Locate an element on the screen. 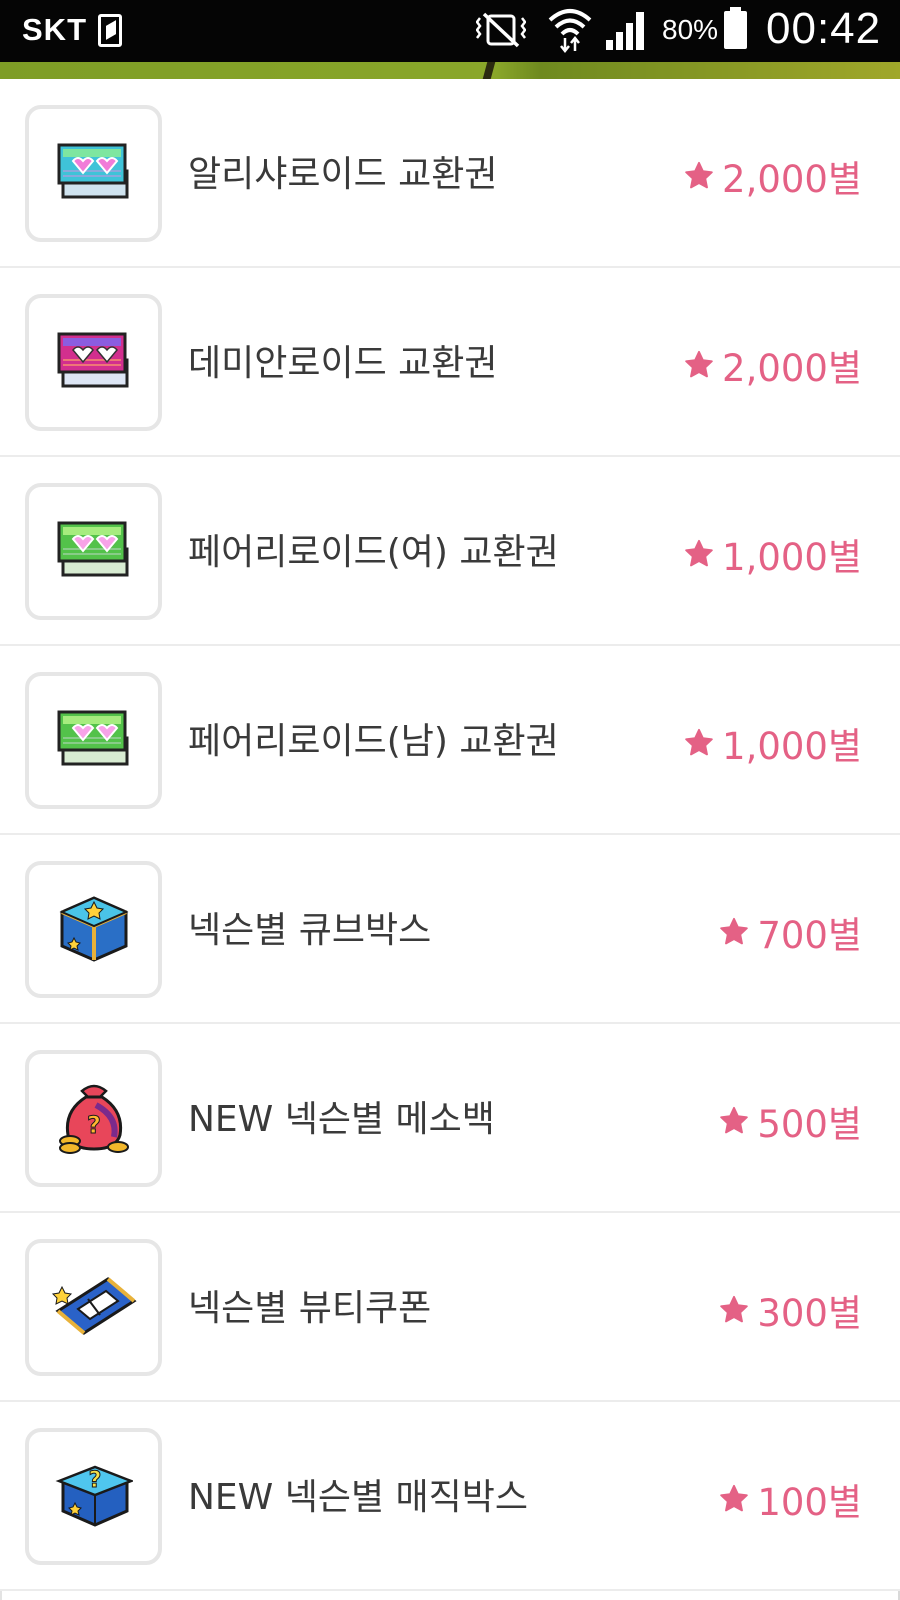 The width and height of the screenshot is (900, 1600). wifi-icon is located at coordinates (570, 32).